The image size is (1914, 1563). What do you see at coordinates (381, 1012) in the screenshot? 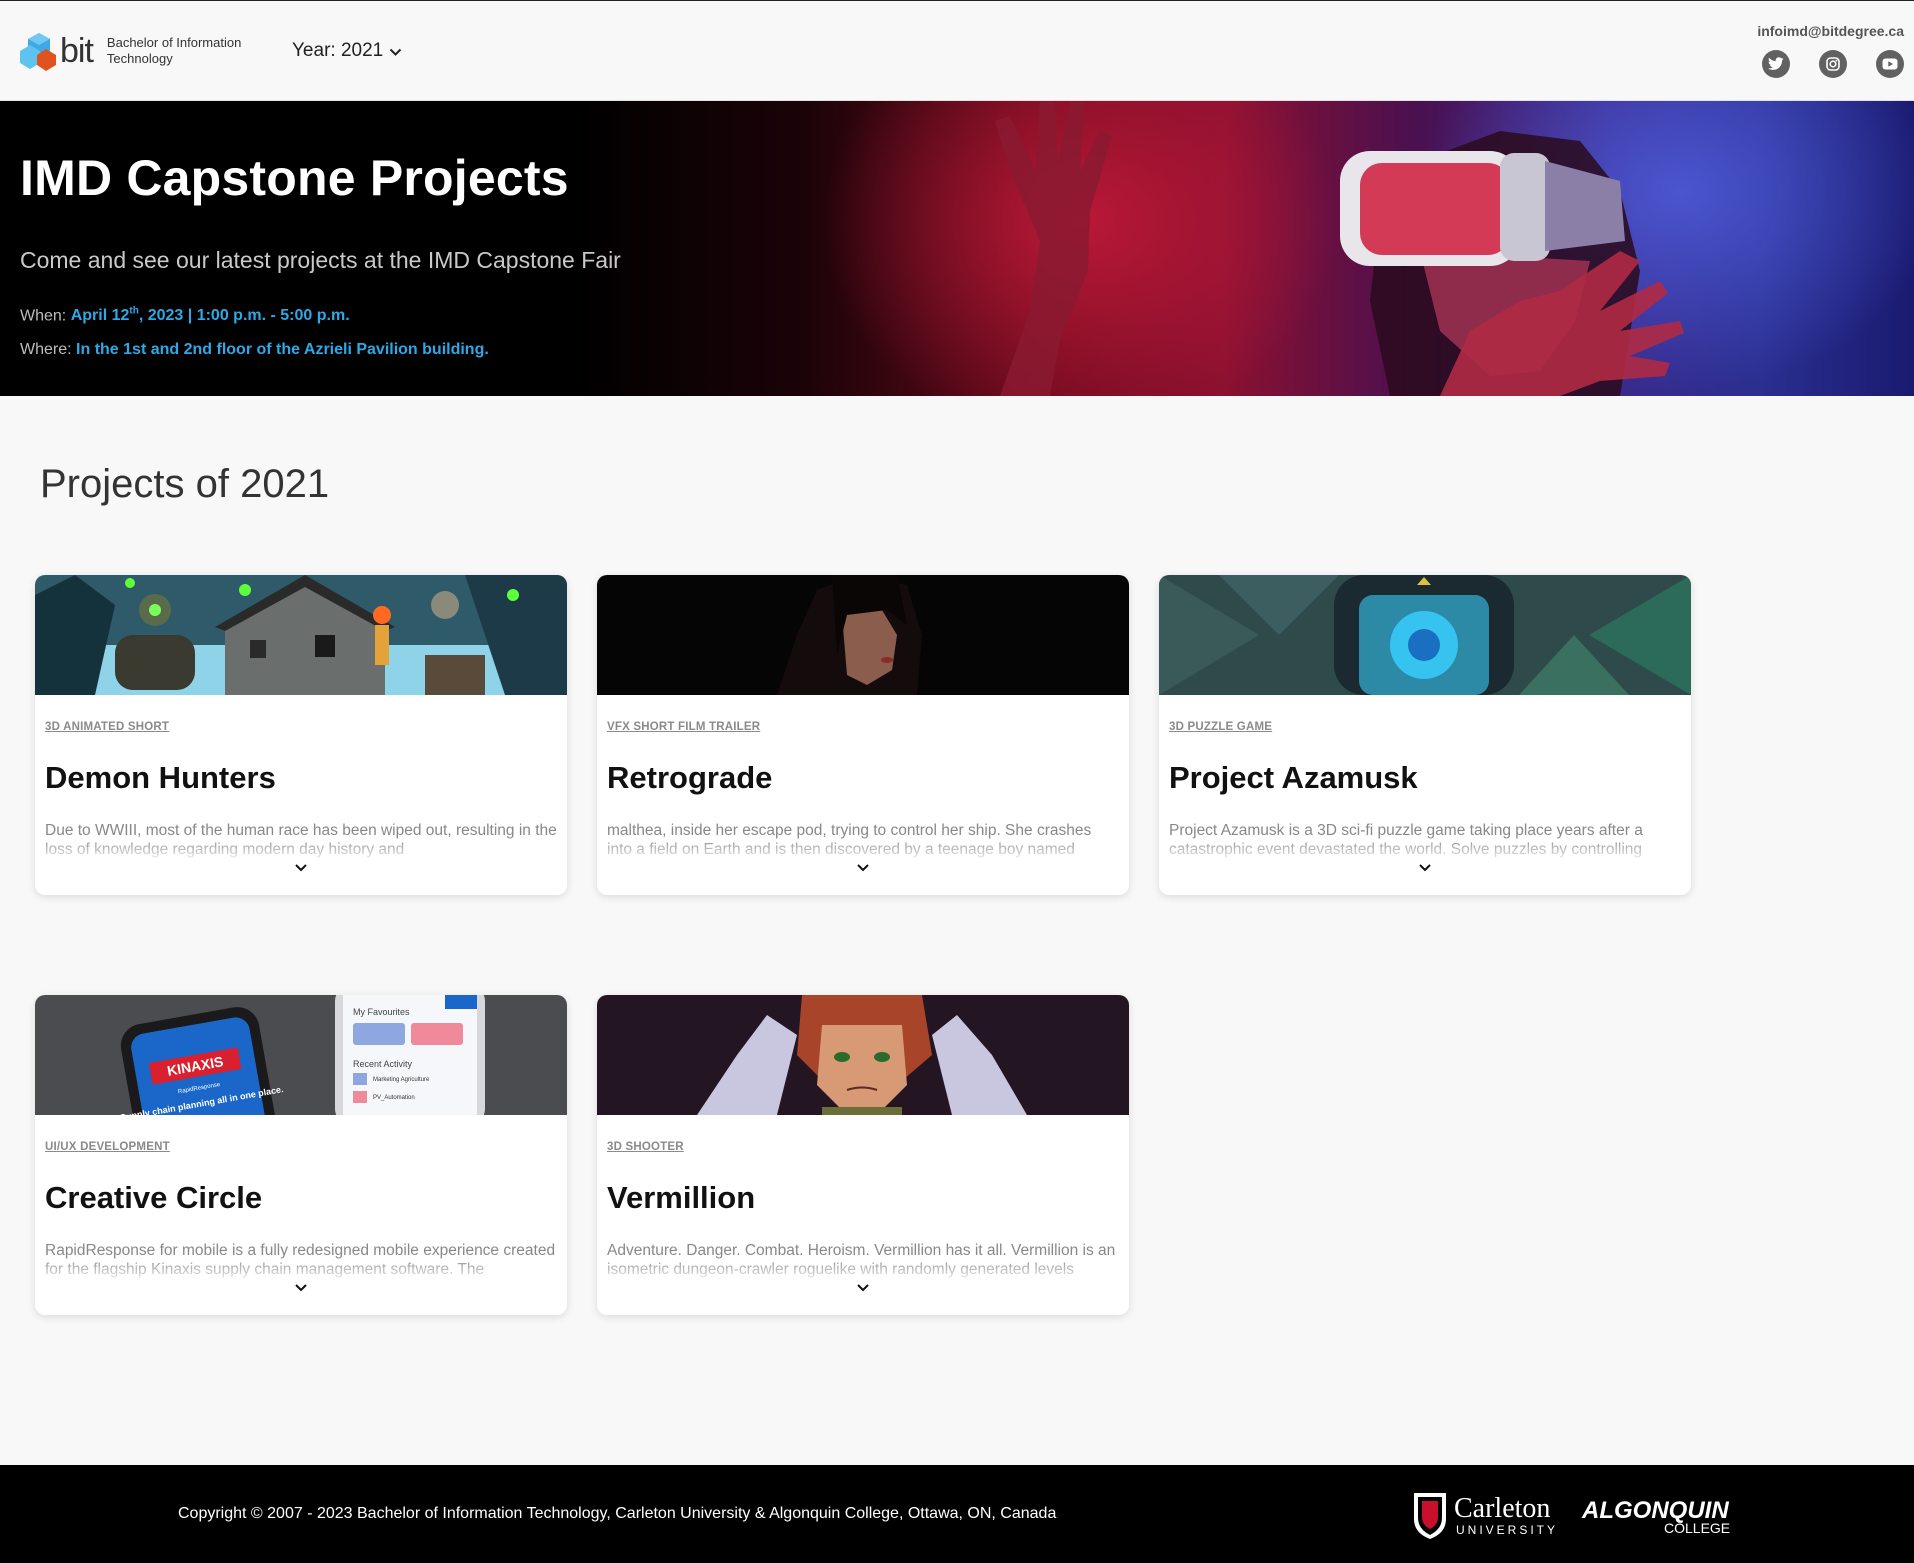
I see `phone-favourites-text: My Favourites` at bounding box center [381, 1012].